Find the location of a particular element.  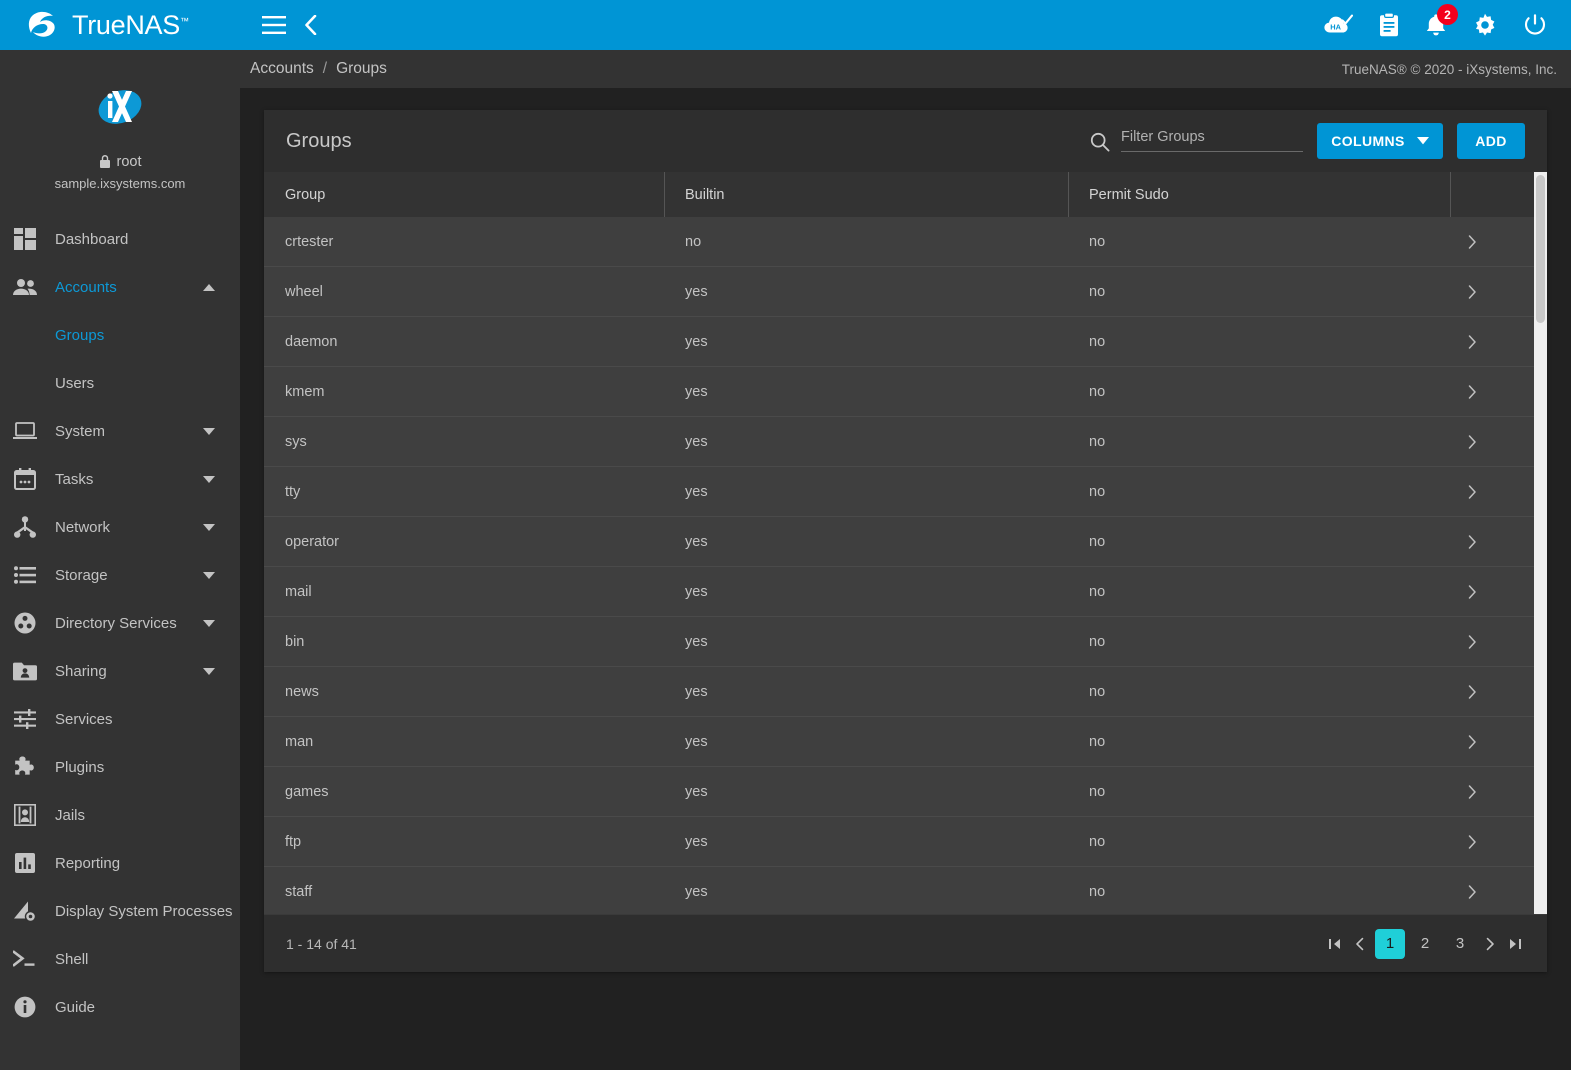

search-input is located at coordinates (1212, 140).